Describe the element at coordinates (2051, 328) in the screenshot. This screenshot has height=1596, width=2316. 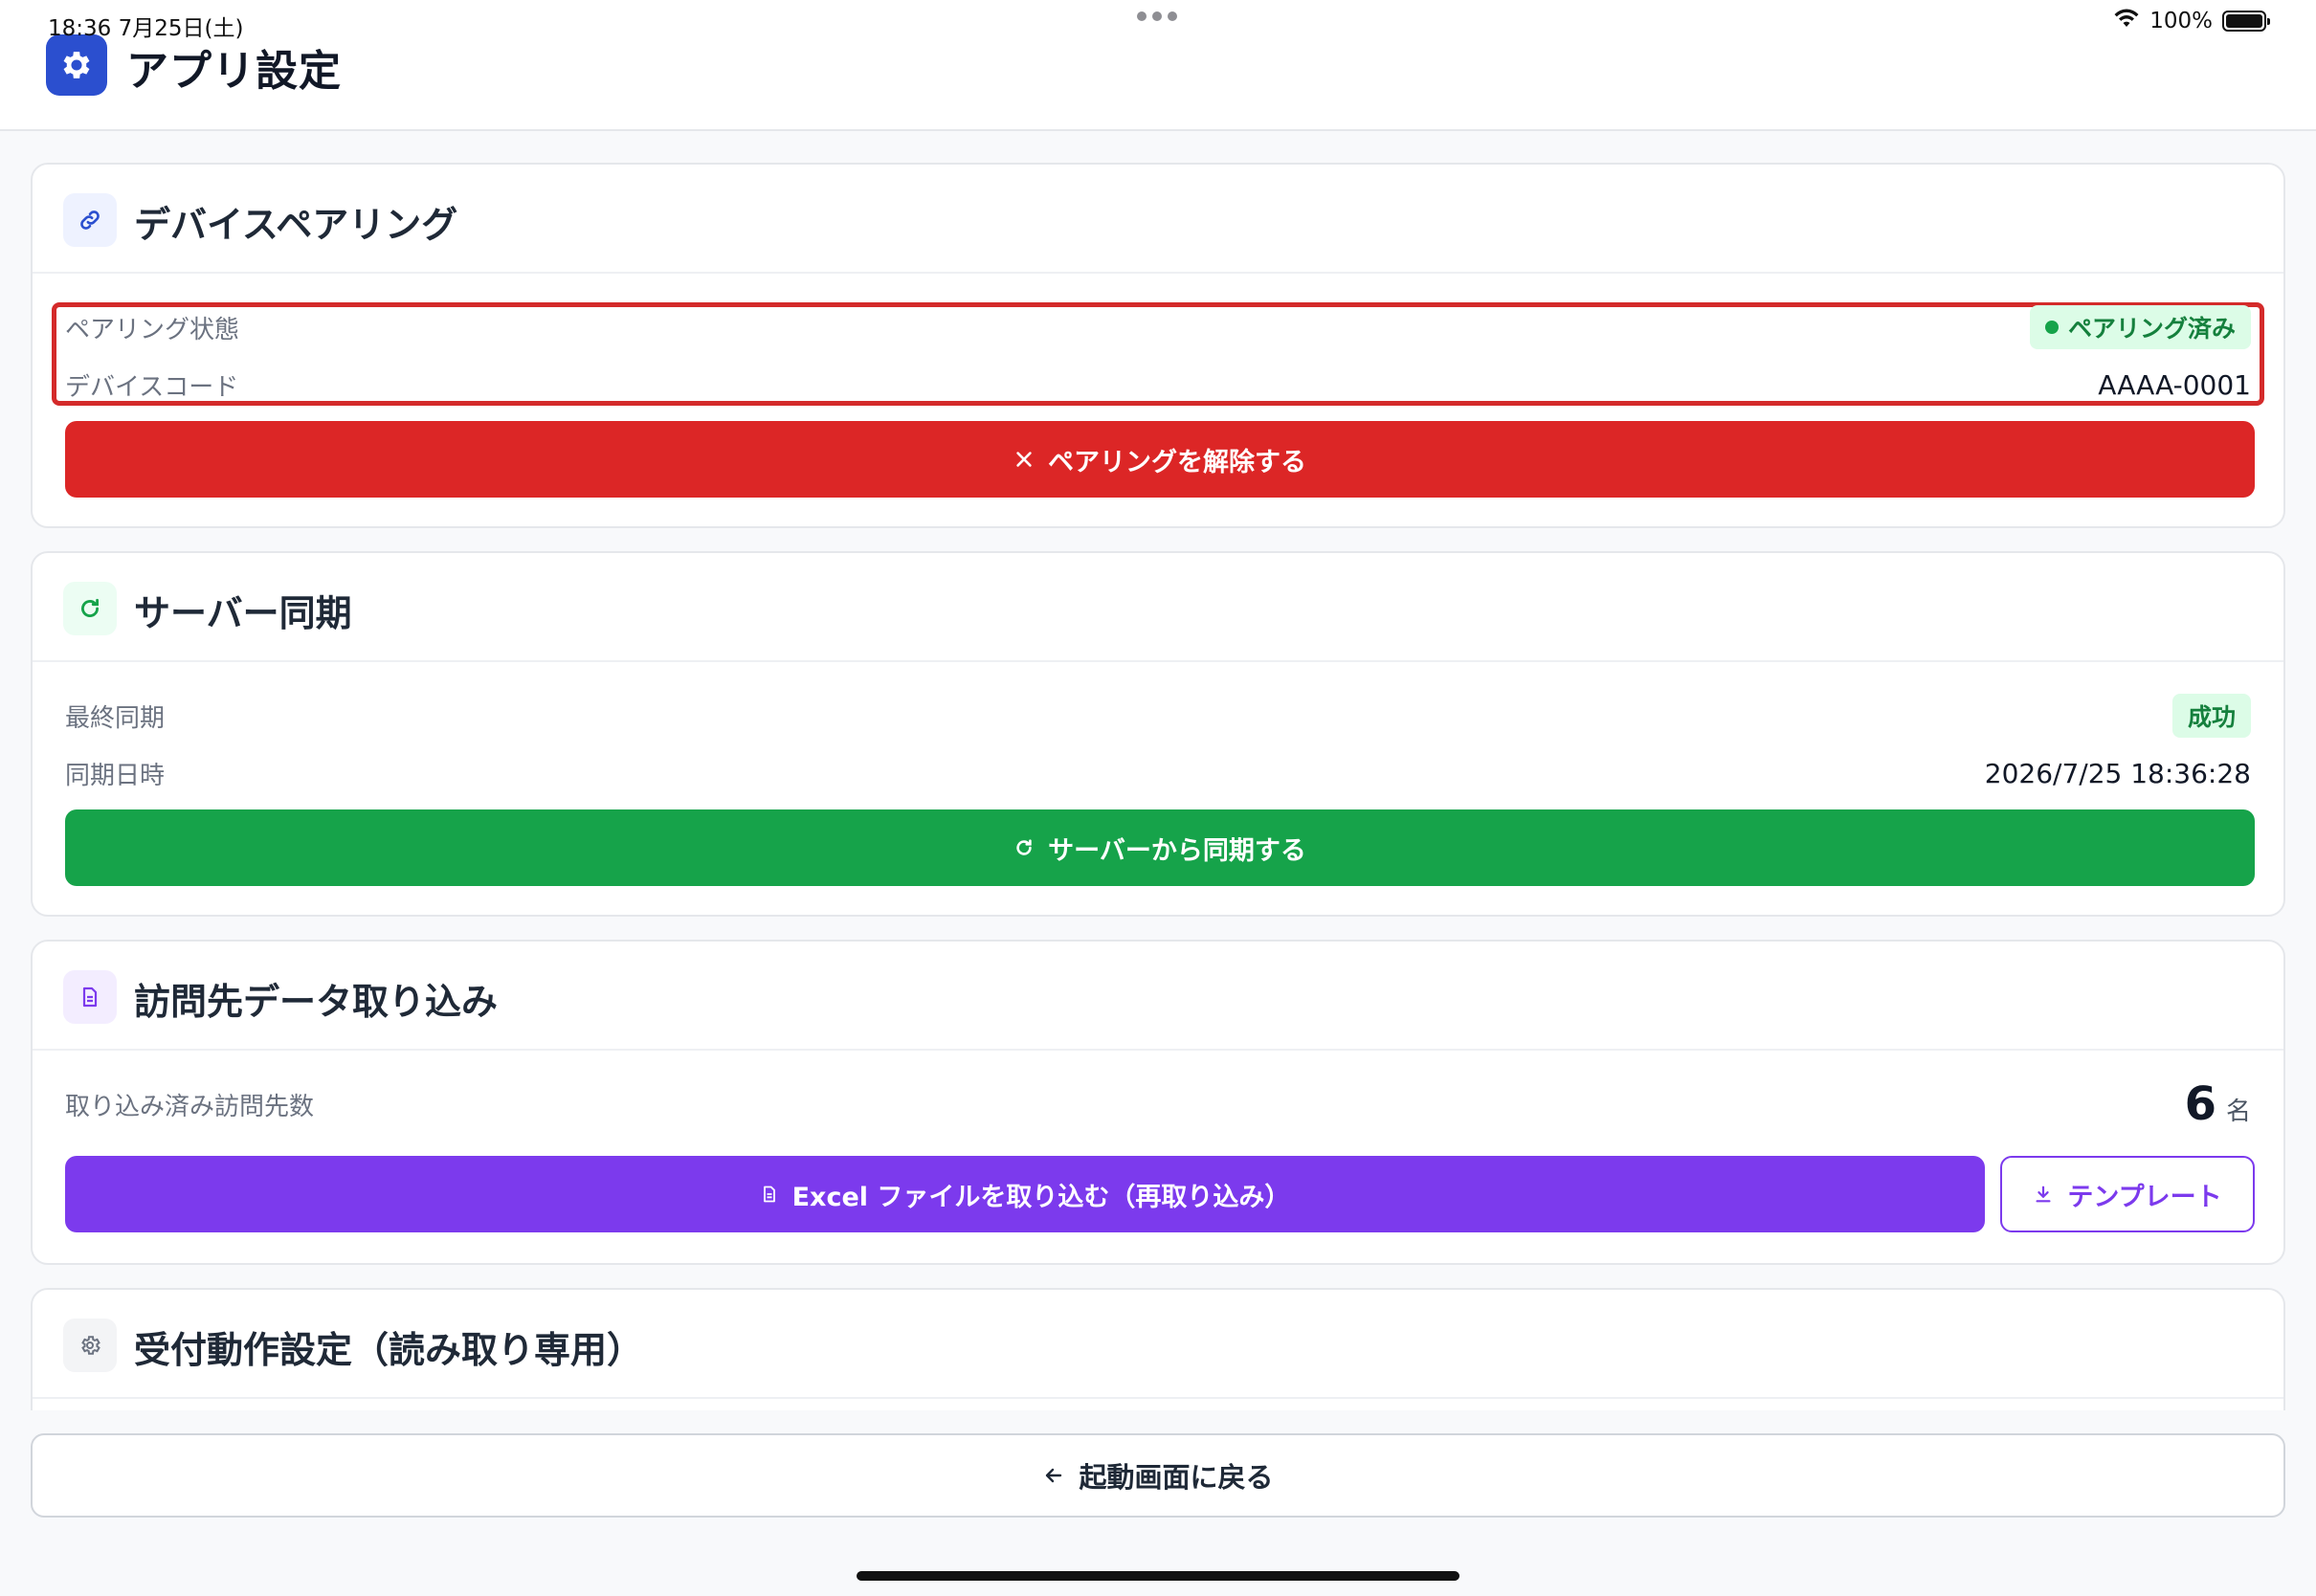
I see `status-dot-icon` at that location.